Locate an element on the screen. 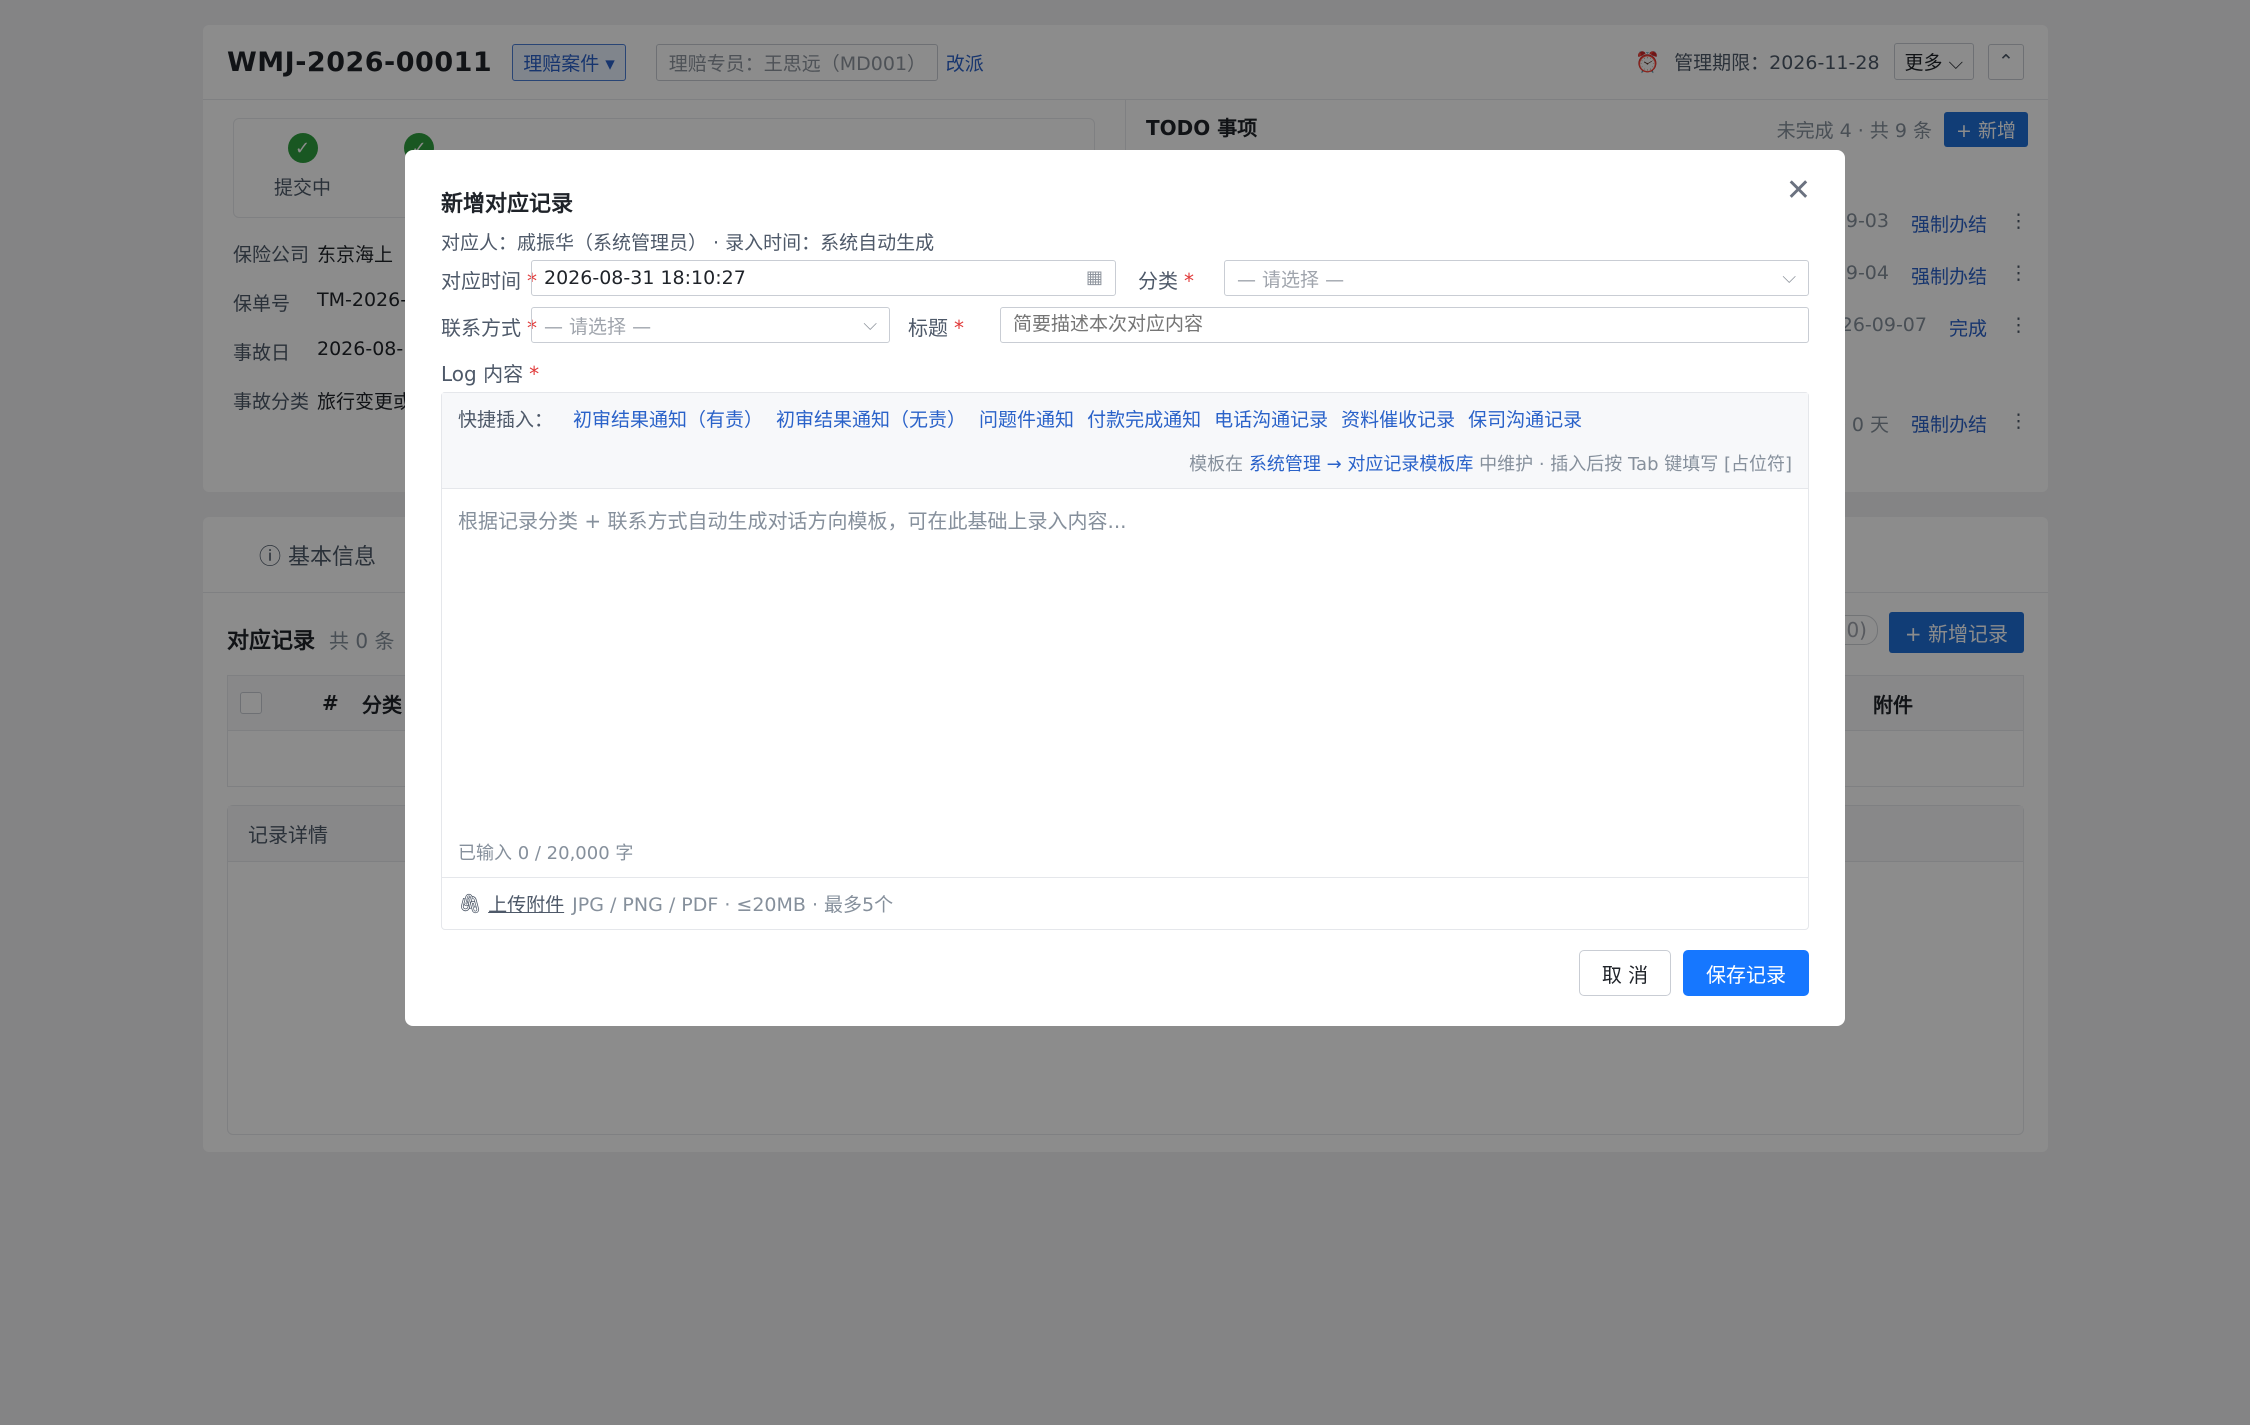  modal-title: 新增对应记录 is located at coordinates (507, 204).